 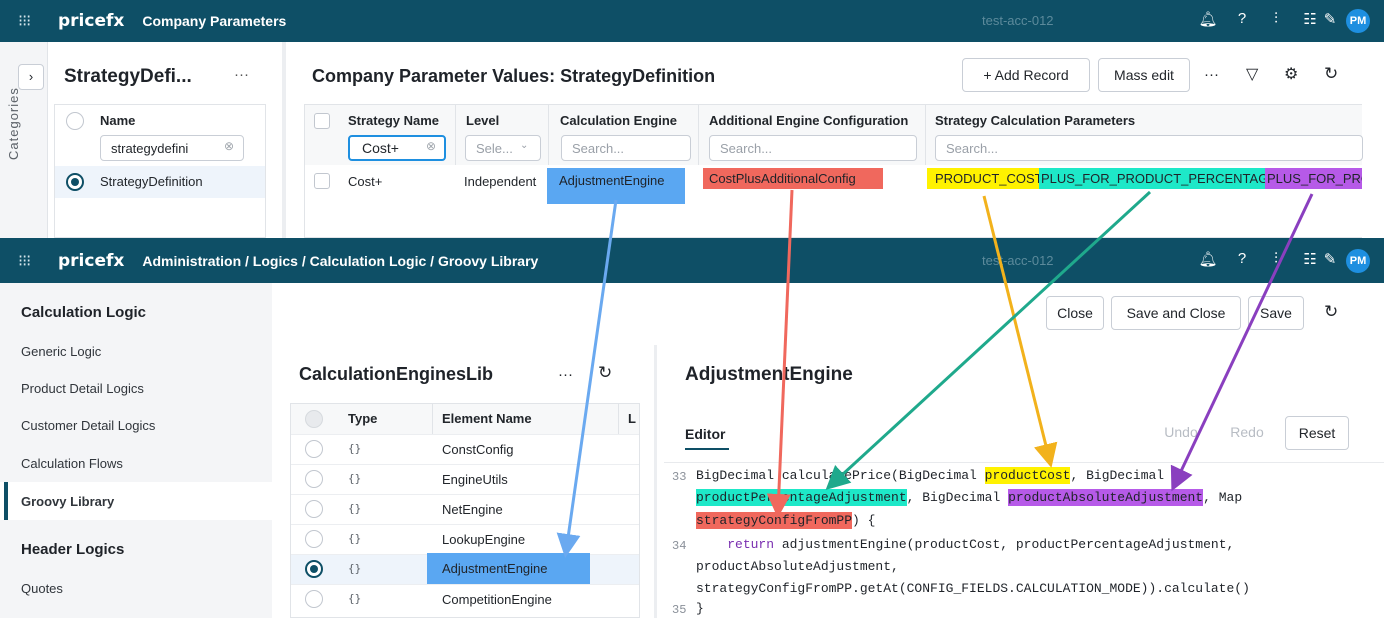 I want to click on save-and-close-button: Save and Close, so click(x=1176, y=313).